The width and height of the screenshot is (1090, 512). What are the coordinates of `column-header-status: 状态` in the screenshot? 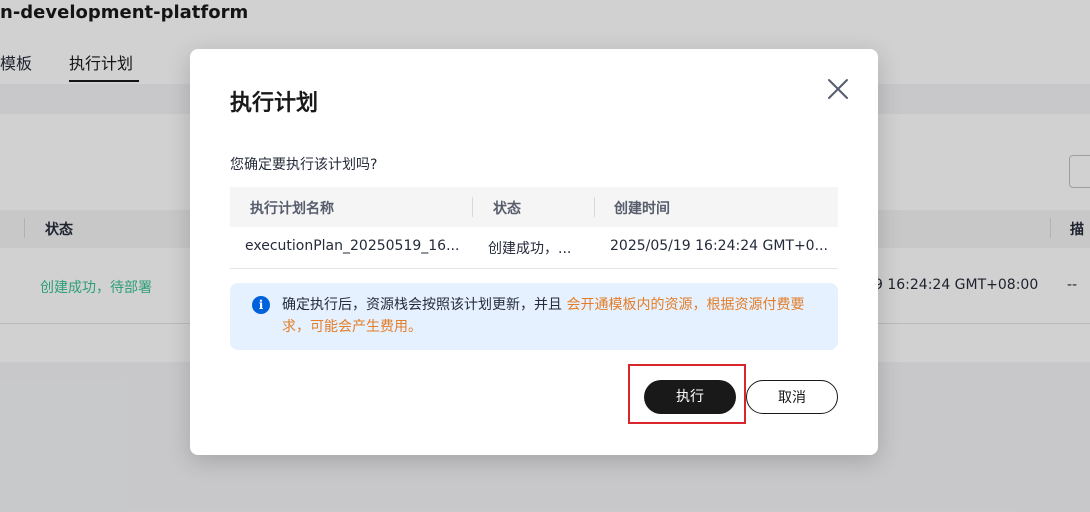 It's located at (507, 209).